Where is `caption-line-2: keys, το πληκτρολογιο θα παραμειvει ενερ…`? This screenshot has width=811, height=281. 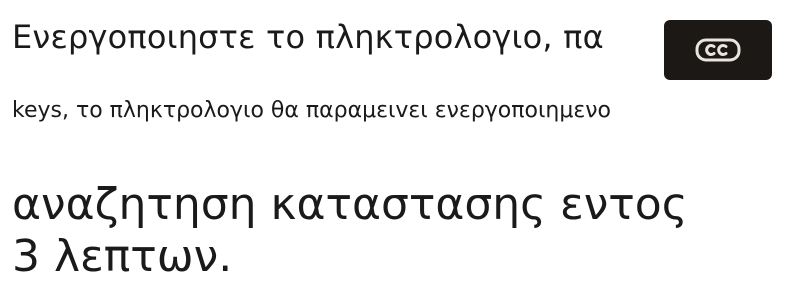 caption-line-2: keys, το πληκτρολογιο θα παραμειvει ενερ… is located at coordinates (311, 110).